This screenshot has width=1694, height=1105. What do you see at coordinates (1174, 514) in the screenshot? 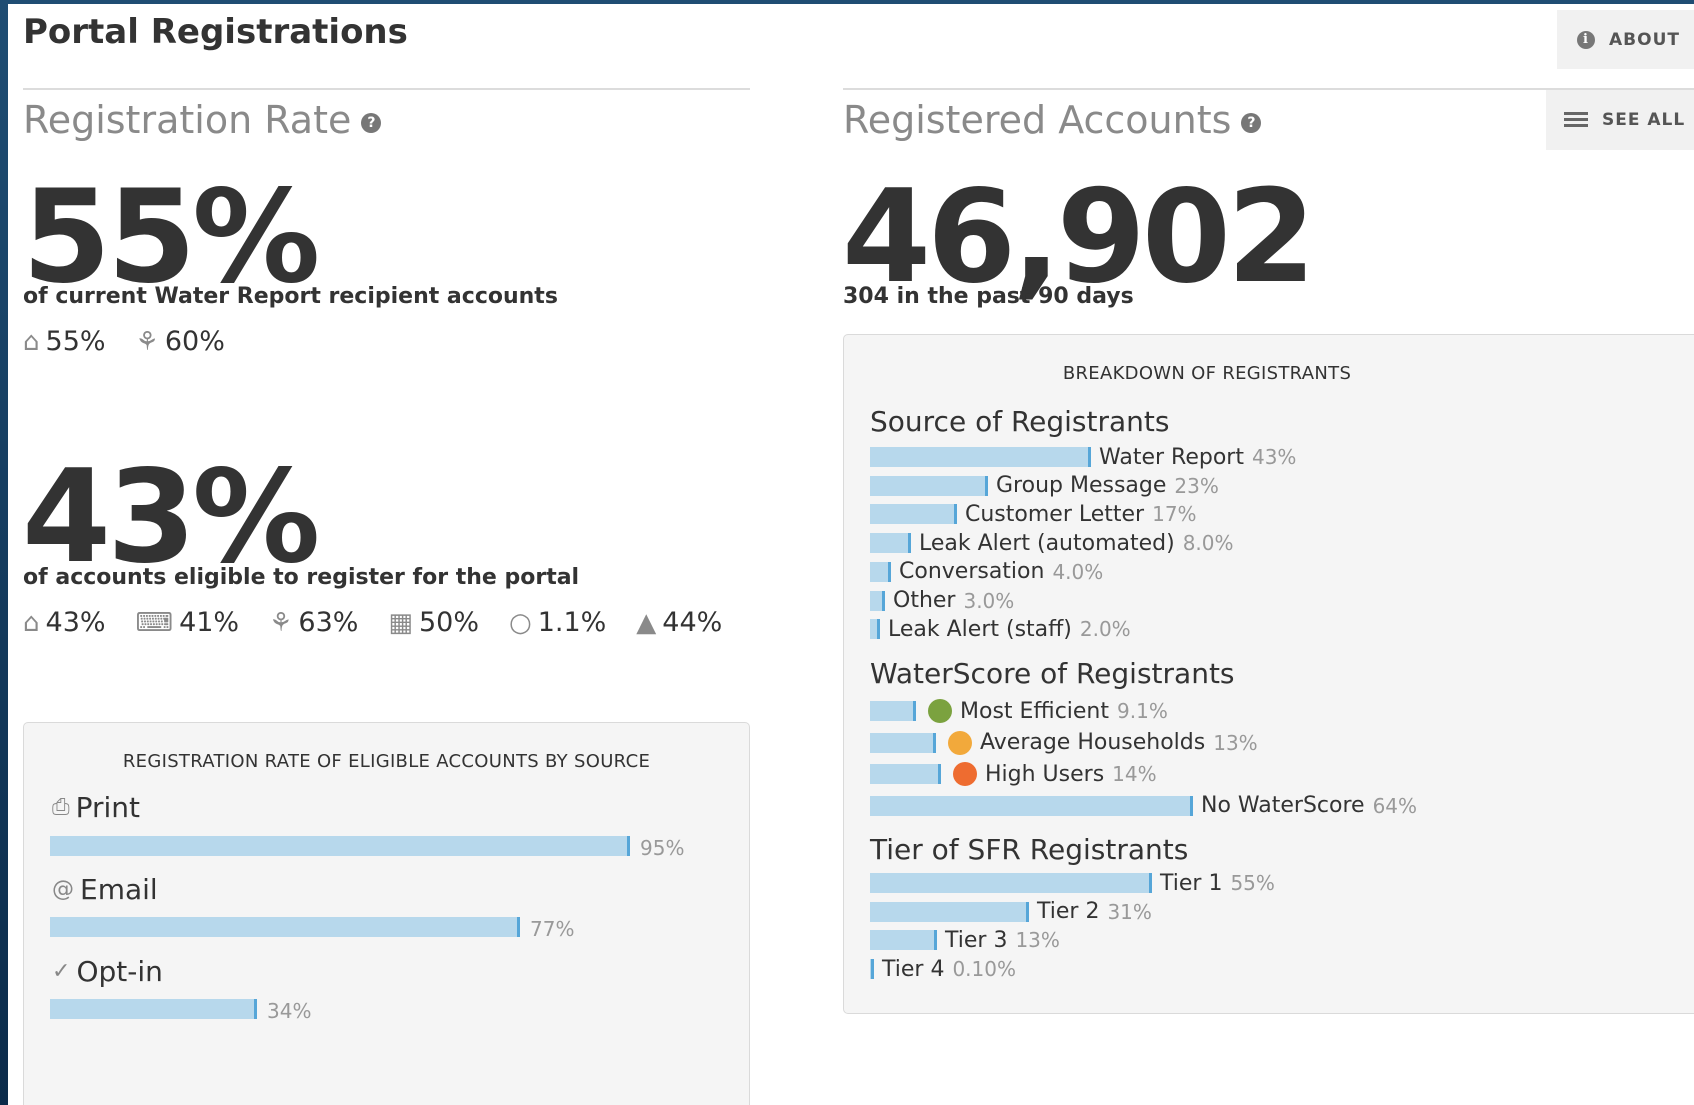
I see `source-percent: 17%` at bounding box center [1174, 514].